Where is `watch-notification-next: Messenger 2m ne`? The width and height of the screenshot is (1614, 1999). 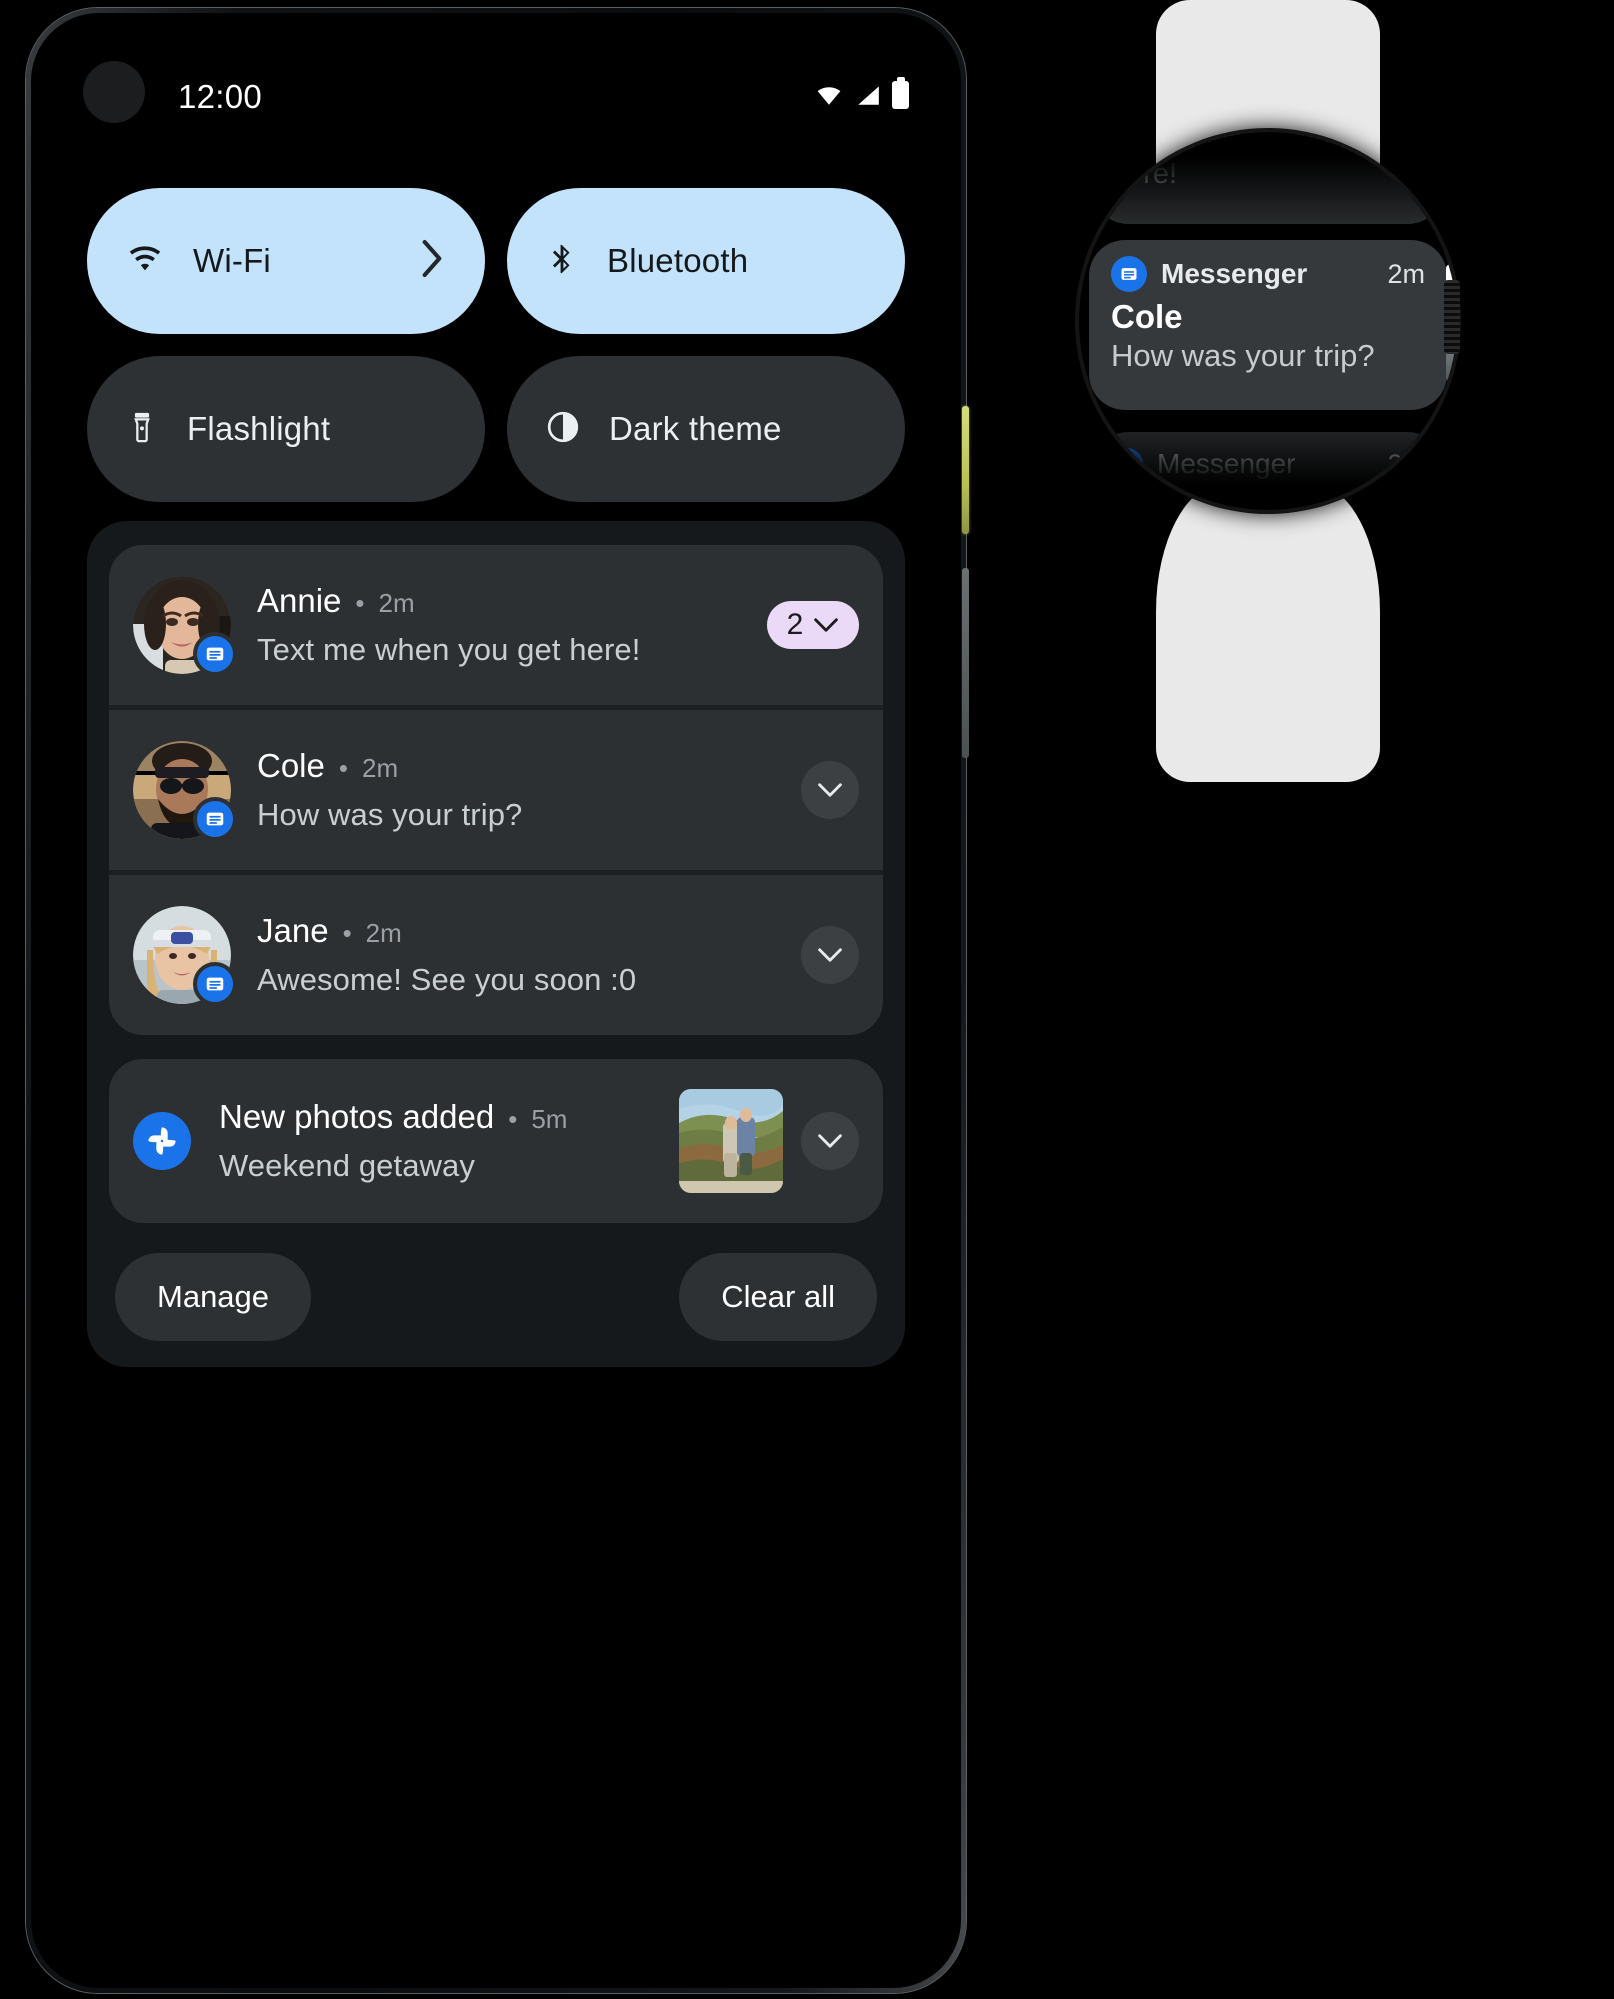 watch-notification-next: Messenger 2m ne is located at coordinates (1268, 471).